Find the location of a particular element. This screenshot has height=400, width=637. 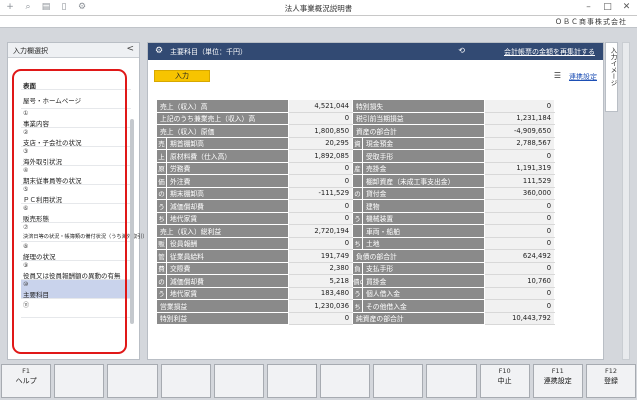

function-key-button: F10 中止 is located at coordinates (504, 381).